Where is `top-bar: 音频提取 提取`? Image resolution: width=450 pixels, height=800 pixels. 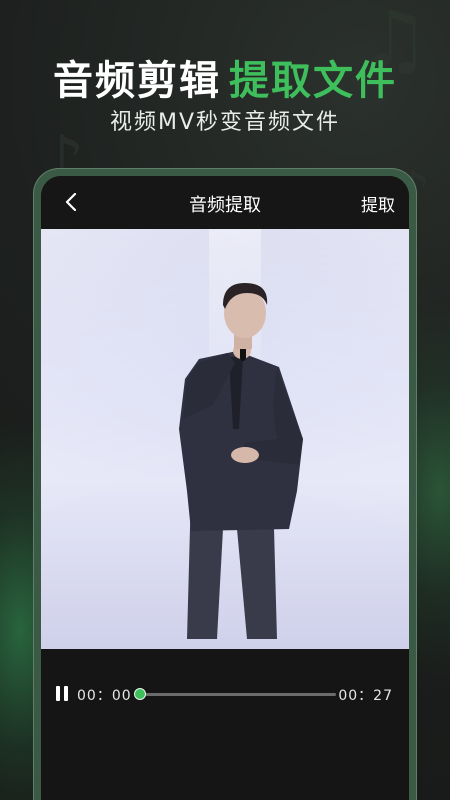
top-bar: 音频提取 提取 is located at coordinates (225, 202).